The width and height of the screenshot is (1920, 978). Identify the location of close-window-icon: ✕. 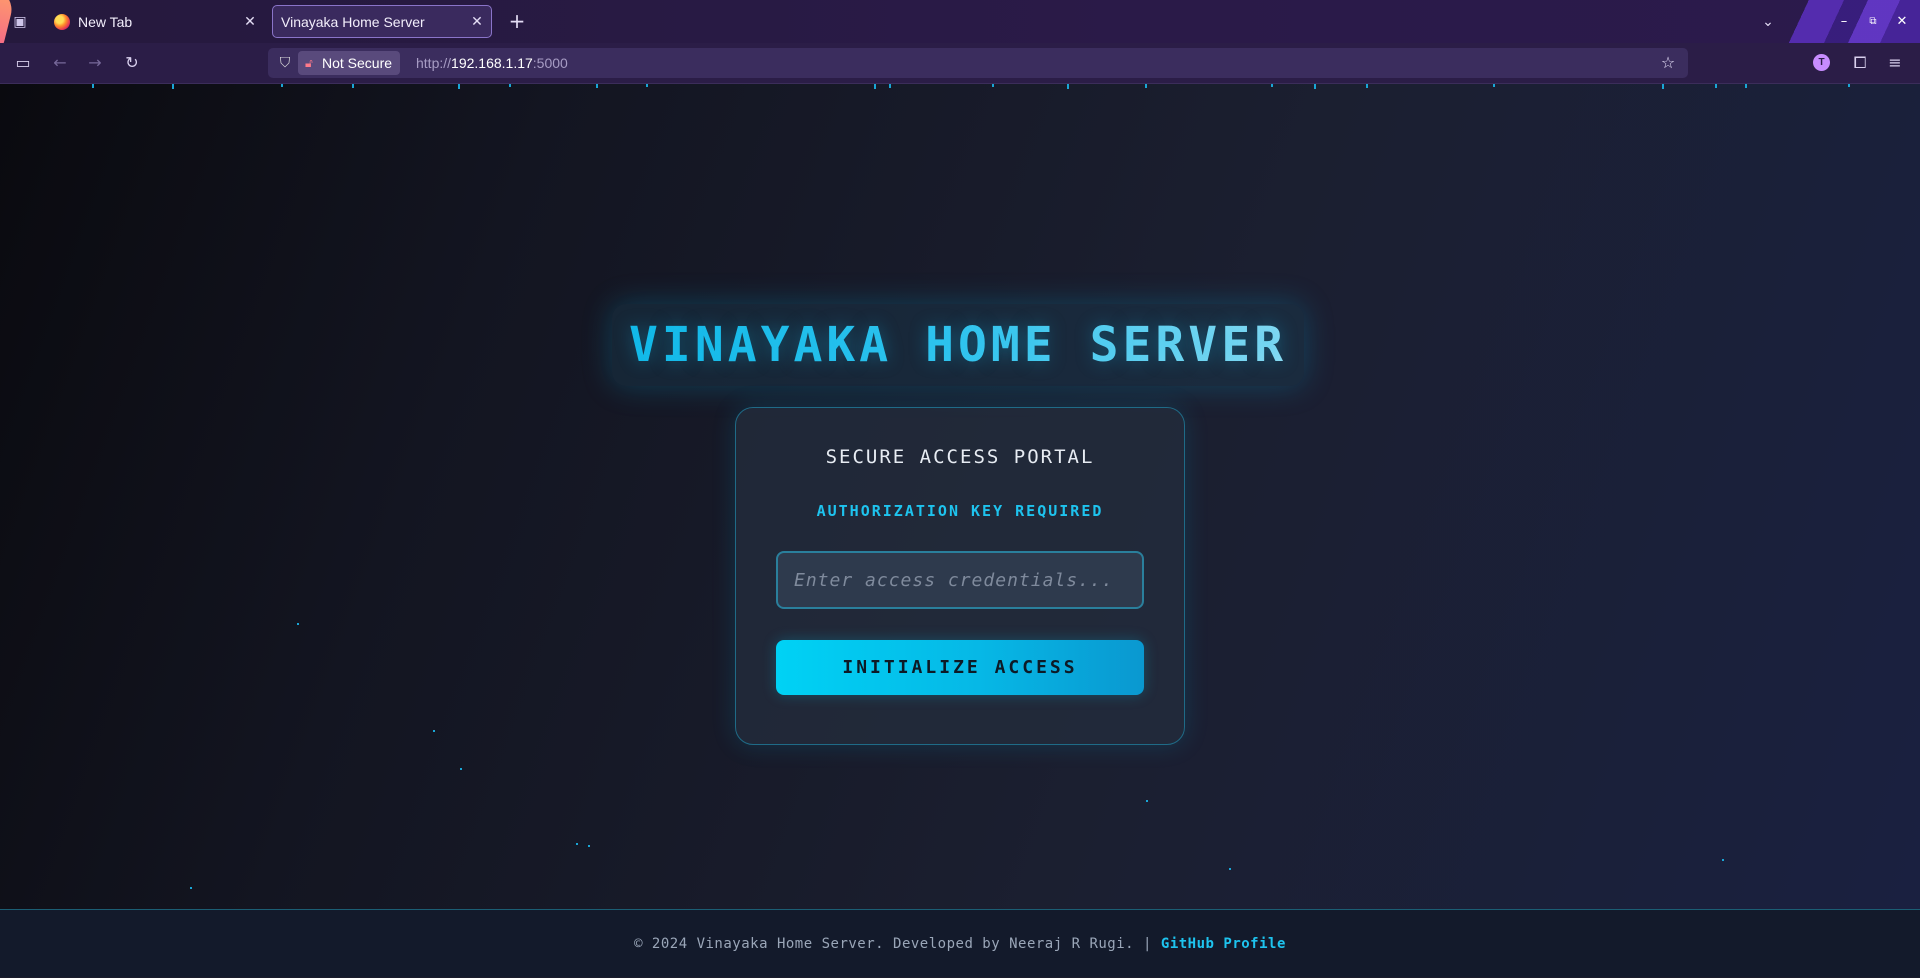
(1902, 22).